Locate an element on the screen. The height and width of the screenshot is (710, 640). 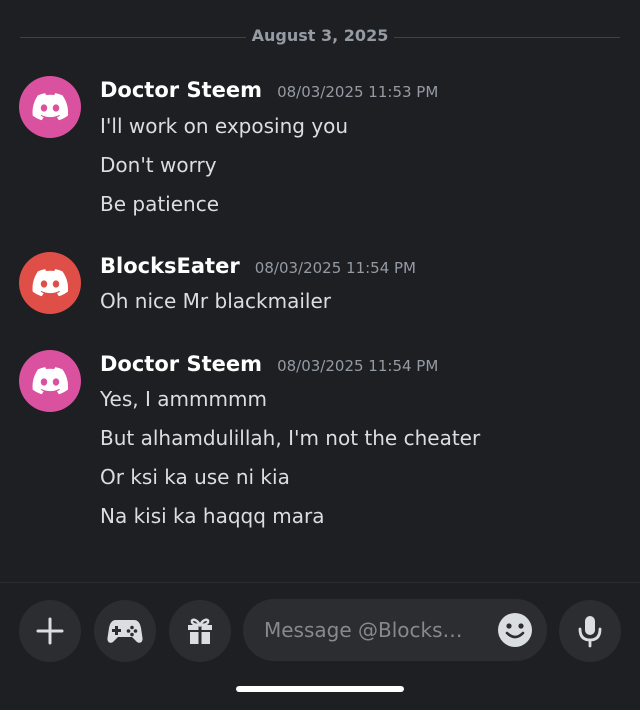
add-attachment-button is located at coordinates (50, 631).